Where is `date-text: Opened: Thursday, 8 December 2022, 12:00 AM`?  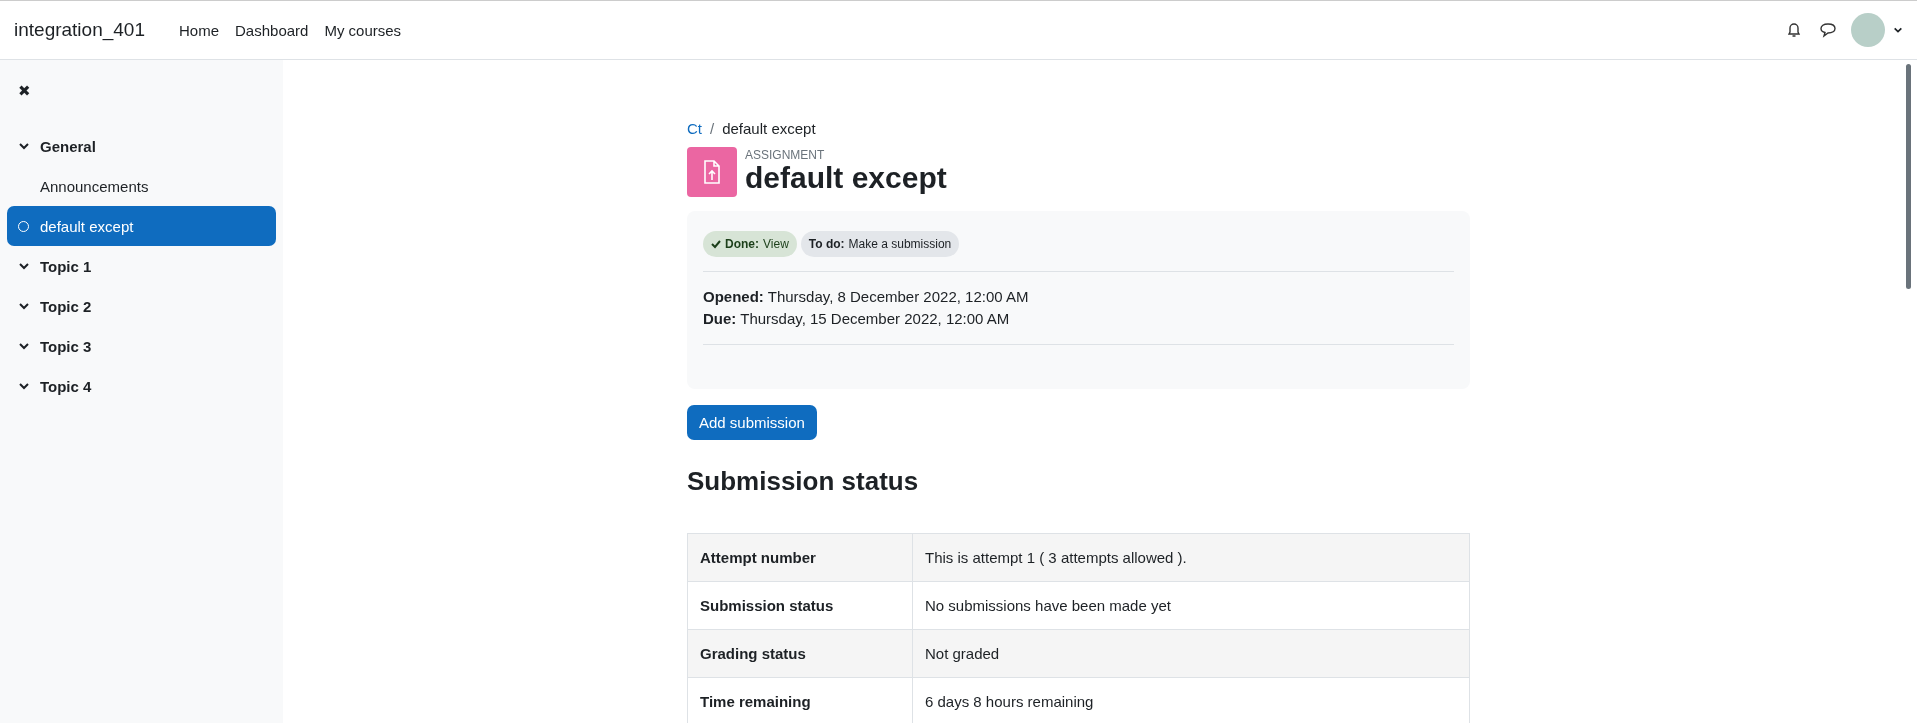
date-text: Opened: Thursday, 8 December 2022, 12:00 AM is located at coordinates (866, 297).